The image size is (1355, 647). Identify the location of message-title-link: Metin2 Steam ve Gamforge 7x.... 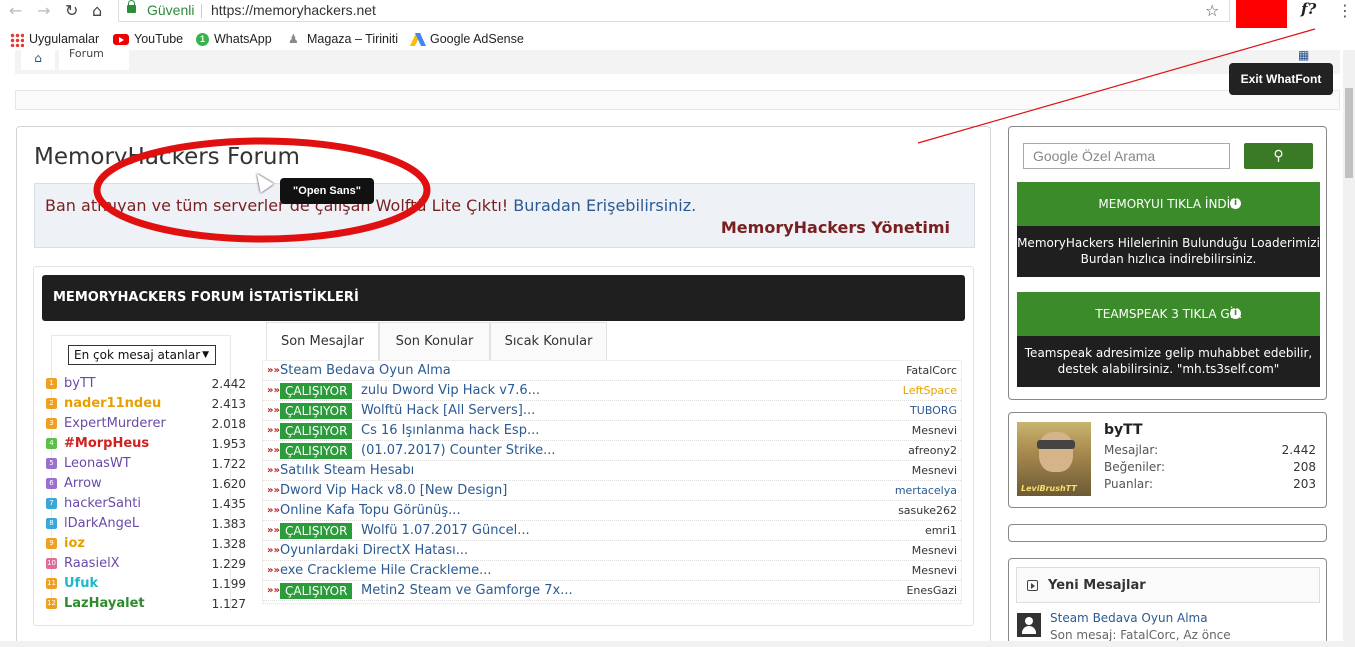
(467, 591).